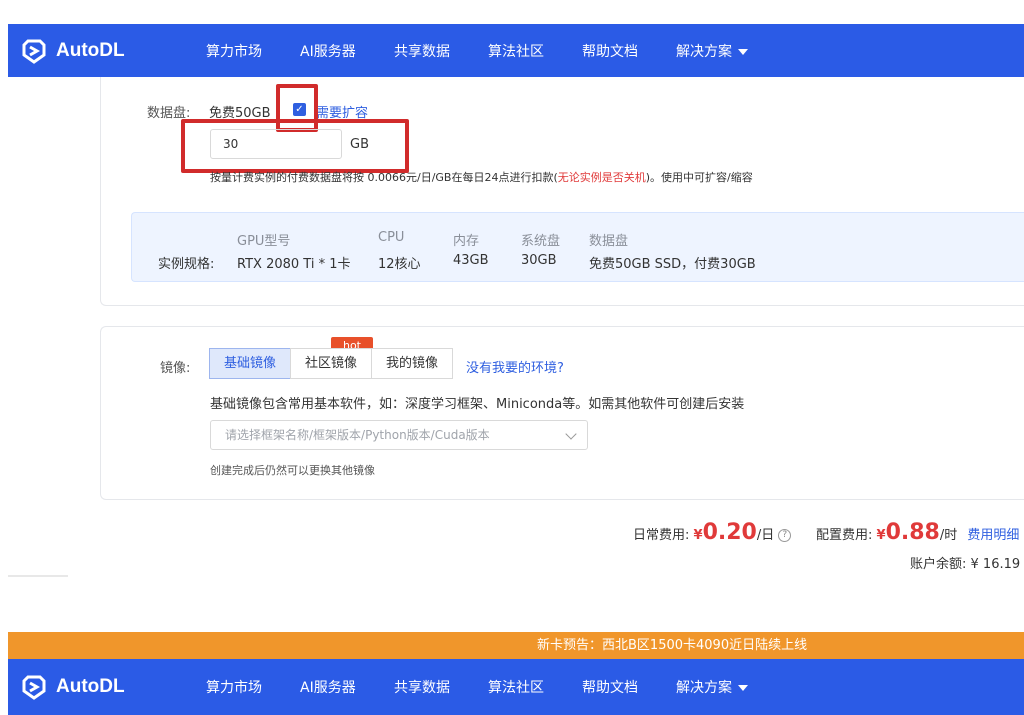  What do you see at coordinates (881, 535) in the screenshot?
I see `config-cost-symbol: ¥` at bounding box center [881, 535].